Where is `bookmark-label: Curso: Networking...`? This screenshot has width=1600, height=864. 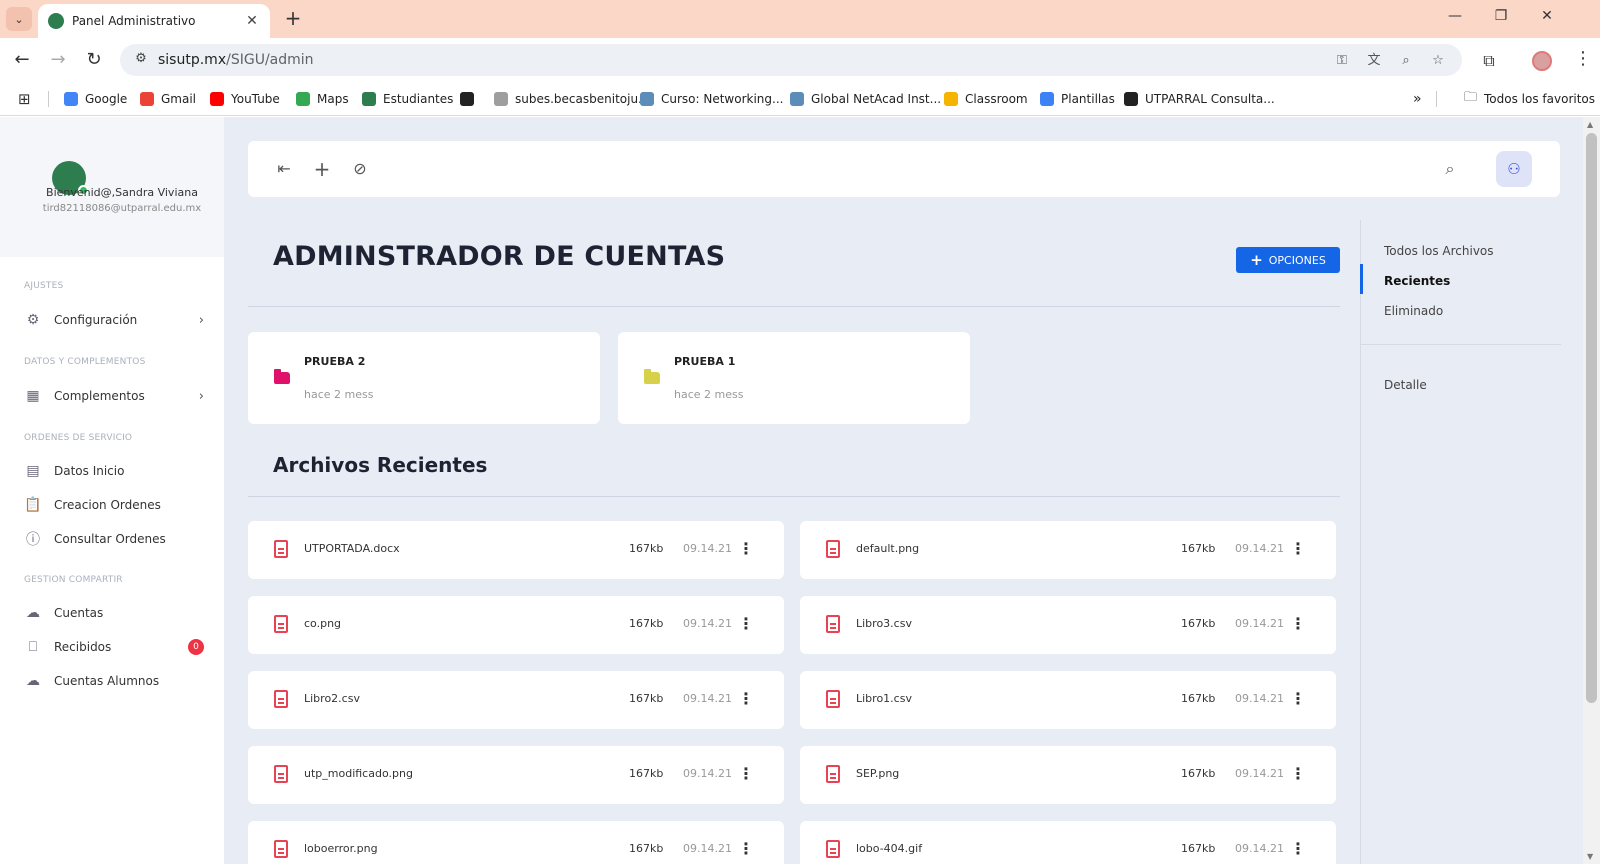
bookmark-label: Curso: Networking... is located at coordinates (722, 99).